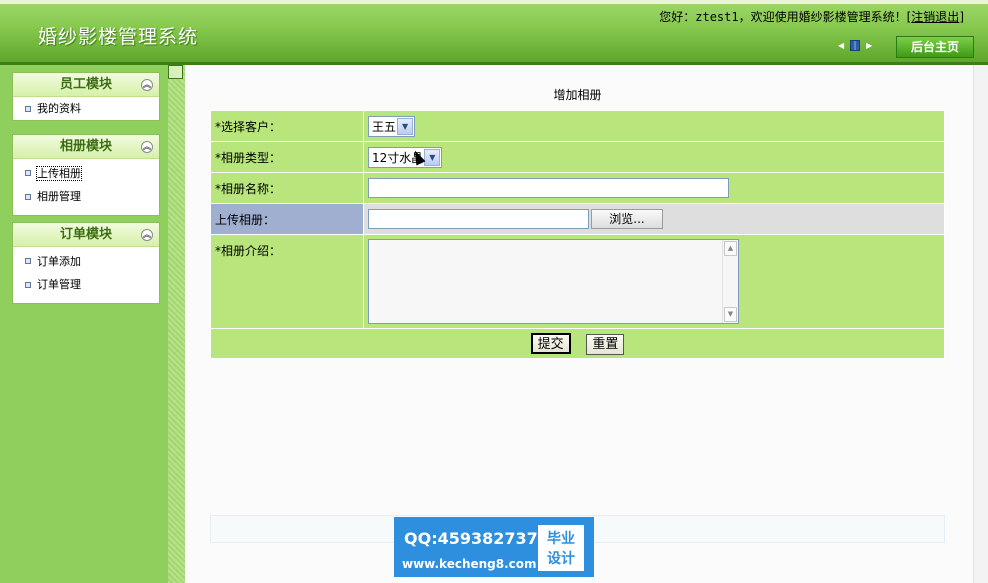 Image resolution: width=988 pixels, height=583 pixels. I want to click on welcome-suffix: ，欢迎使用婚纱影楼管理系统！[, so click(825, 17).